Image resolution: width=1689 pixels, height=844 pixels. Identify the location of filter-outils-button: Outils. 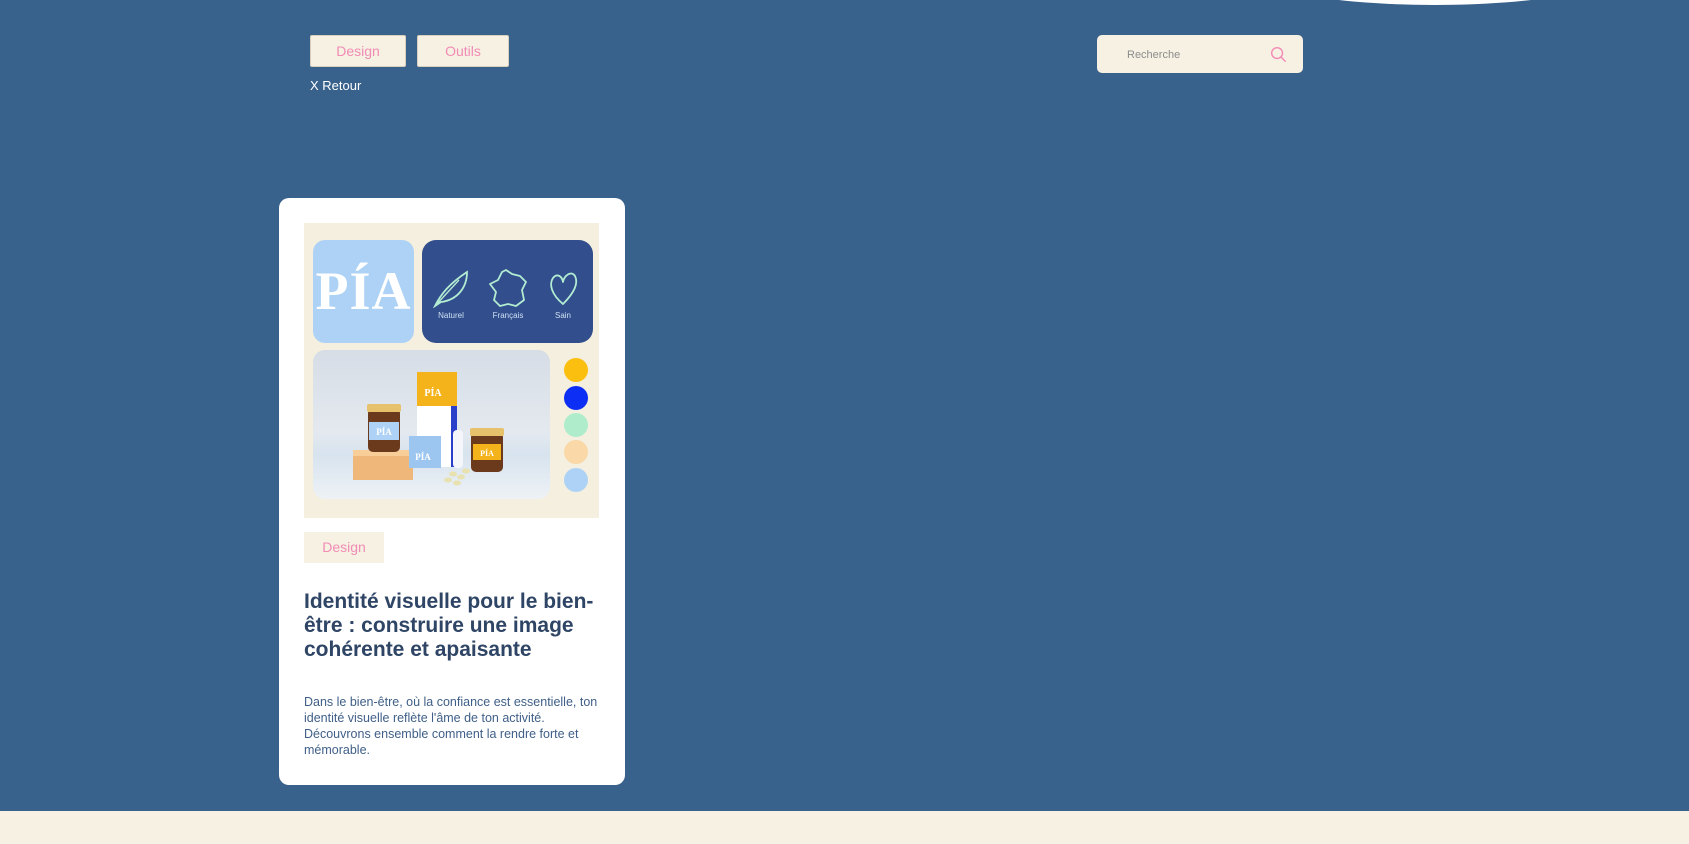
(463, 51).